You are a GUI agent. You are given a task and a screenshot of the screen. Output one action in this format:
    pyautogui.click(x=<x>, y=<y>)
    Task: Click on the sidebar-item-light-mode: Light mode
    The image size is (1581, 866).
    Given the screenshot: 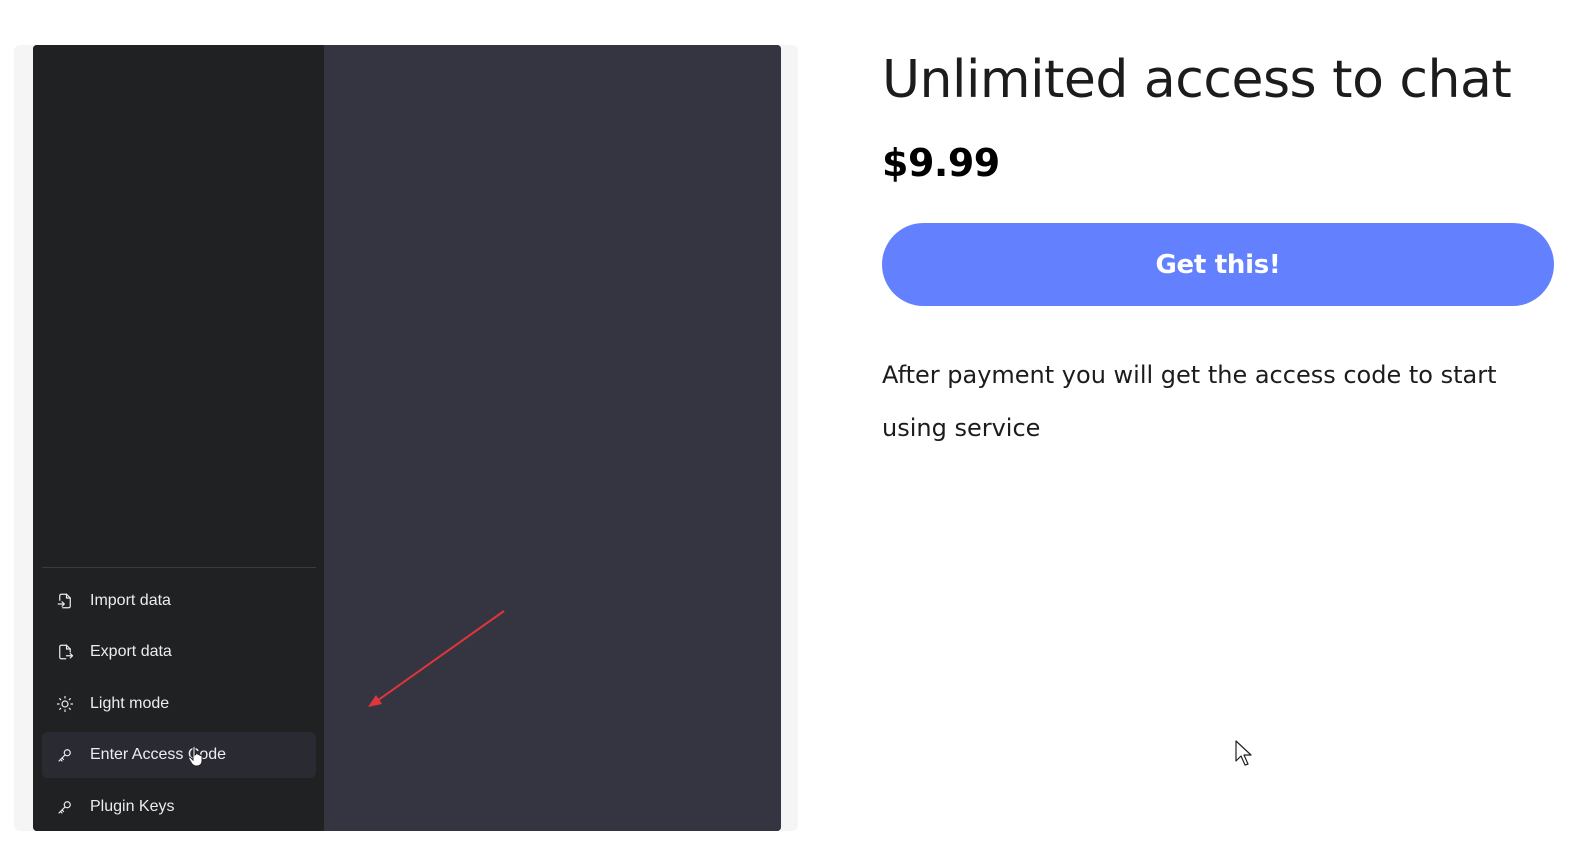 What is the action you would take?
    pyautogui.click(x=179, y=704)
    